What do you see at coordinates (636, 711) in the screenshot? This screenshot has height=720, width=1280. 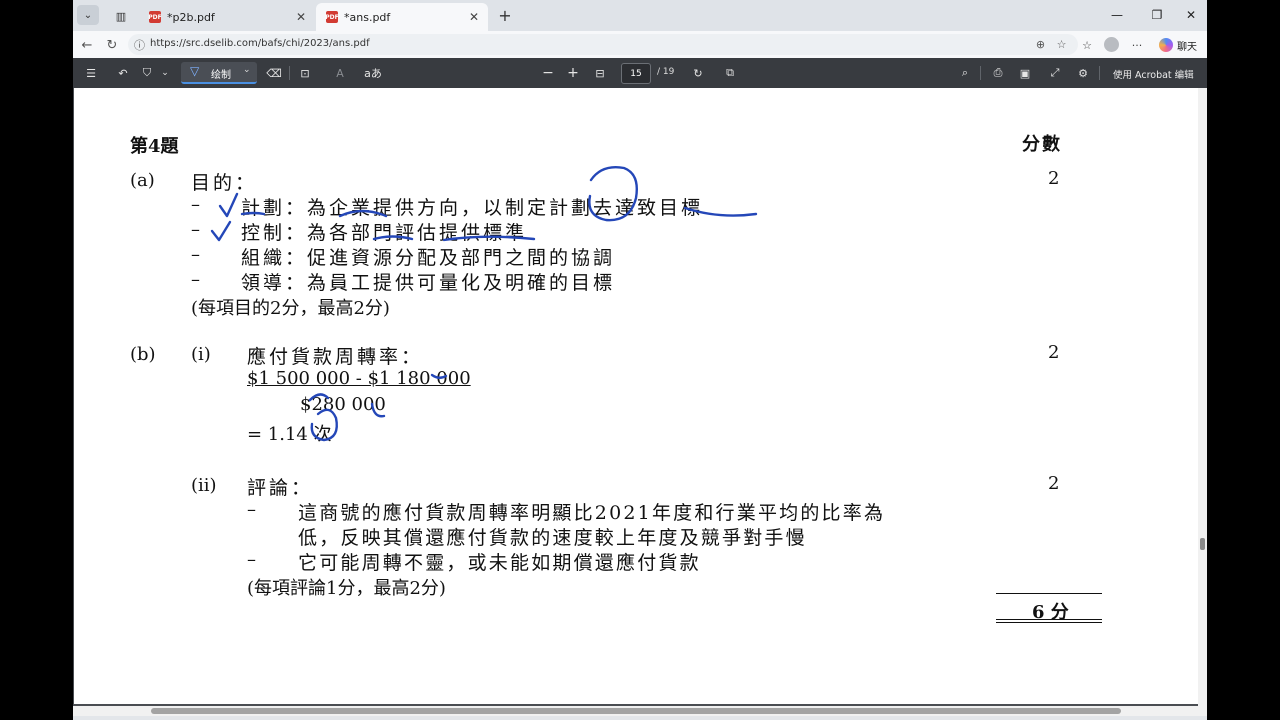 I see `horizontal-scroll-thumb` at bounding box center [636, 711].